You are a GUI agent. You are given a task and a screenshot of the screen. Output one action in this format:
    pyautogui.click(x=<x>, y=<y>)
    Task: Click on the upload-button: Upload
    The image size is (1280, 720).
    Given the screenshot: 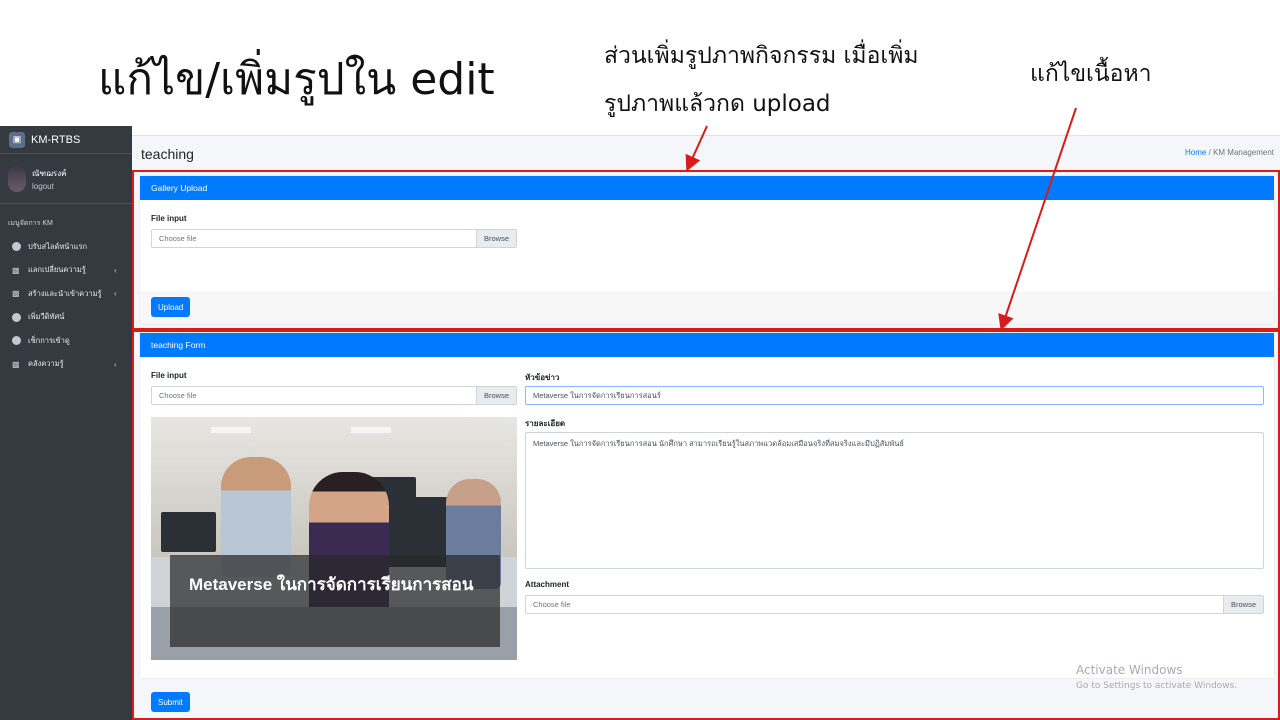 What is the action you would take?
    pyautogui.click(x=171, y=307)
    